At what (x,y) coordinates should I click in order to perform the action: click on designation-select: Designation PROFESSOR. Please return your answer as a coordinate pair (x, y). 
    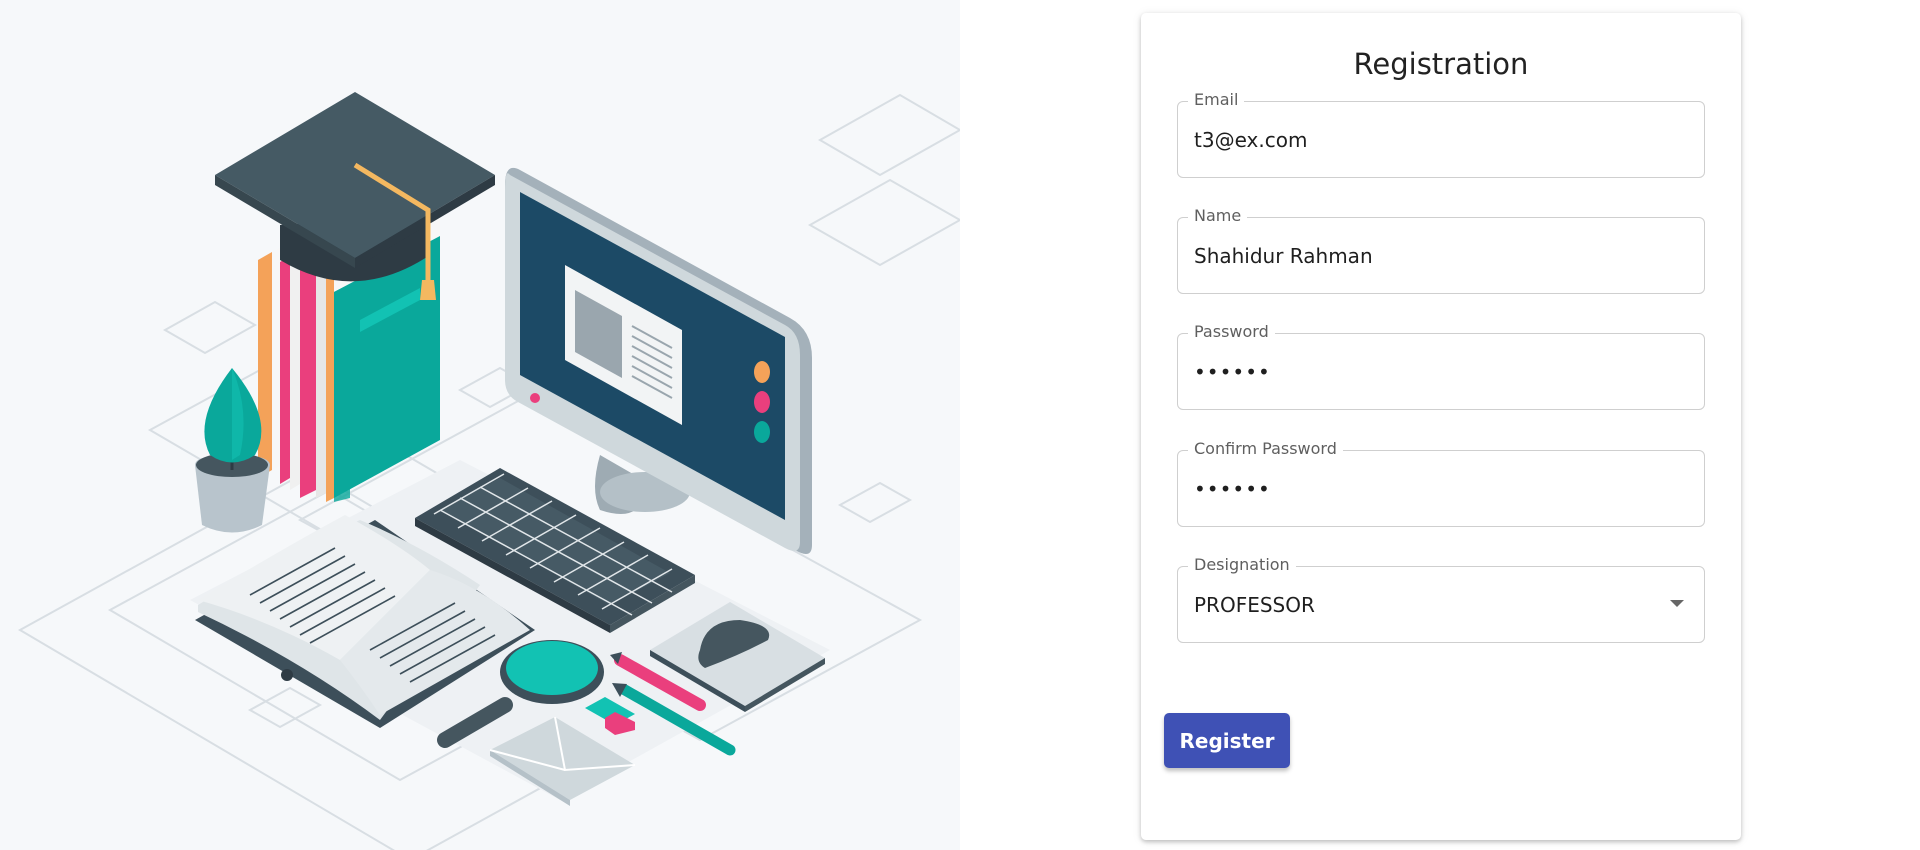
    Looking at the image, I should click on (1441, 599).